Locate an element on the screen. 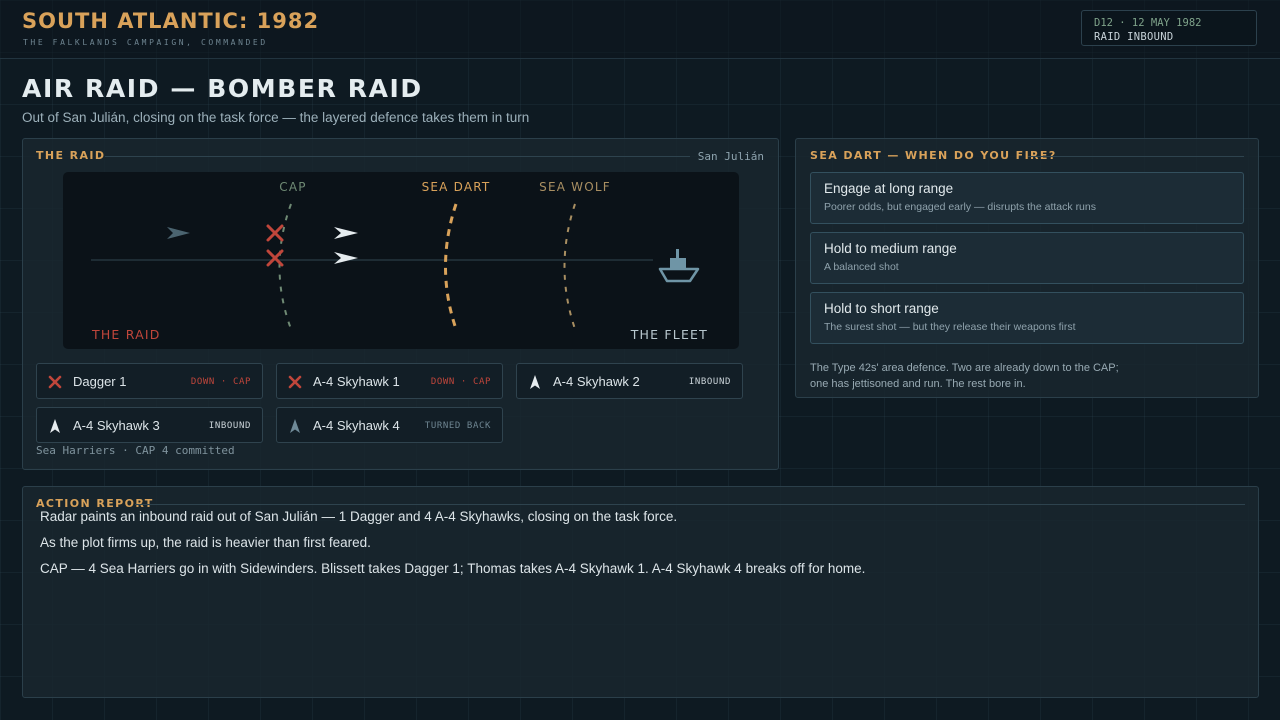 The width and height of the screenshot is (1280, 720). option-description: A balanced shot is located at coordinates (861, 267).